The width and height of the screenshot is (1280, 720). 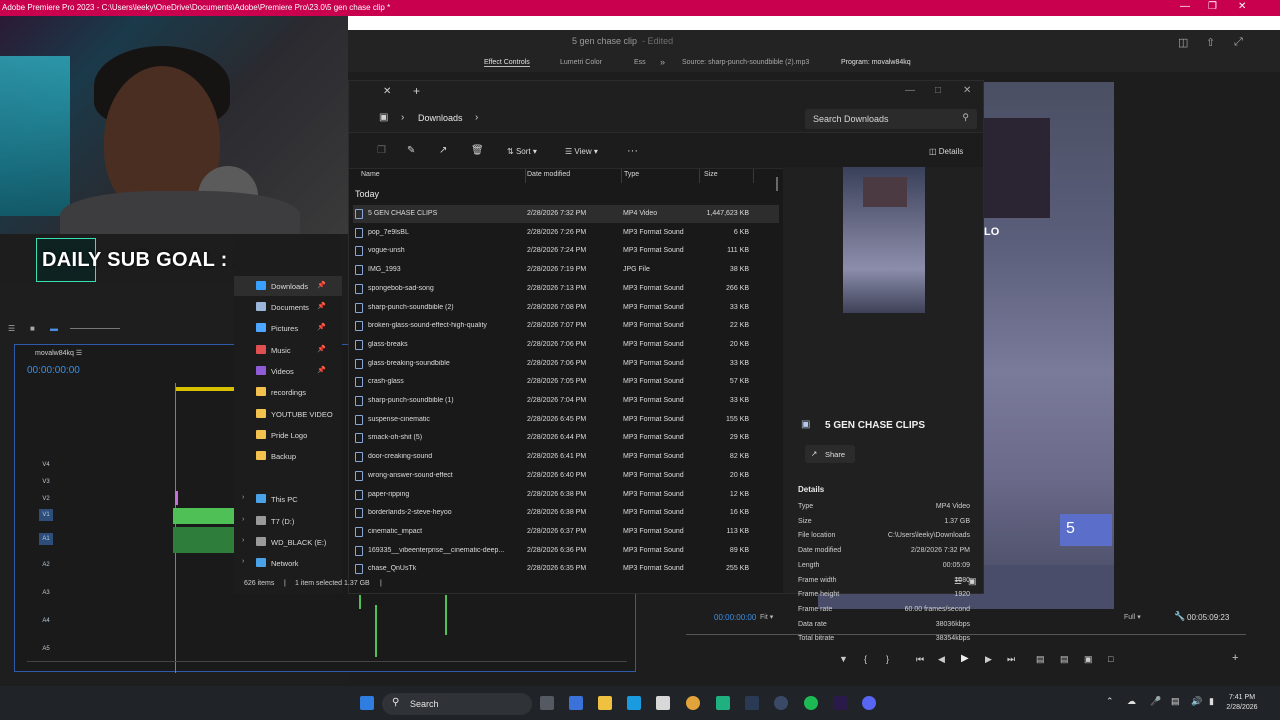 I want to click on track-a5: A5, so click(x=46, y=649).